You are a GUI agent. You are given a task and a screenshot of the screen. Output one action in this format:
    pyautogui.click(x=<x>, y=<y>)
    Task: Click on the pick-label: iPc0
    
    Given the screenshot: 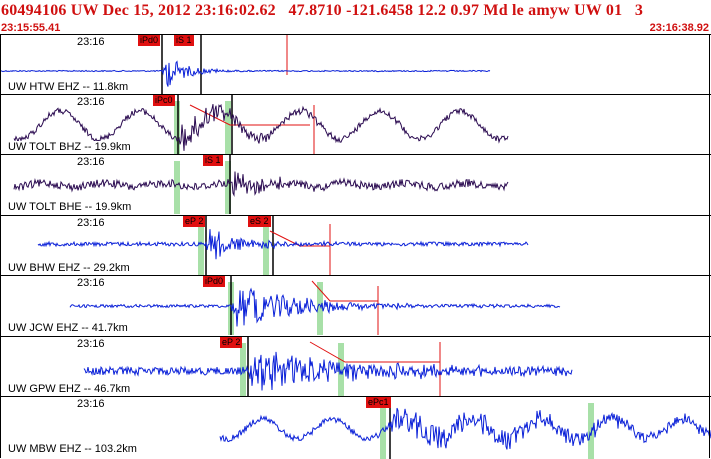 What is the action you would take?
    pyautogui.click(x=164, y=100)
    